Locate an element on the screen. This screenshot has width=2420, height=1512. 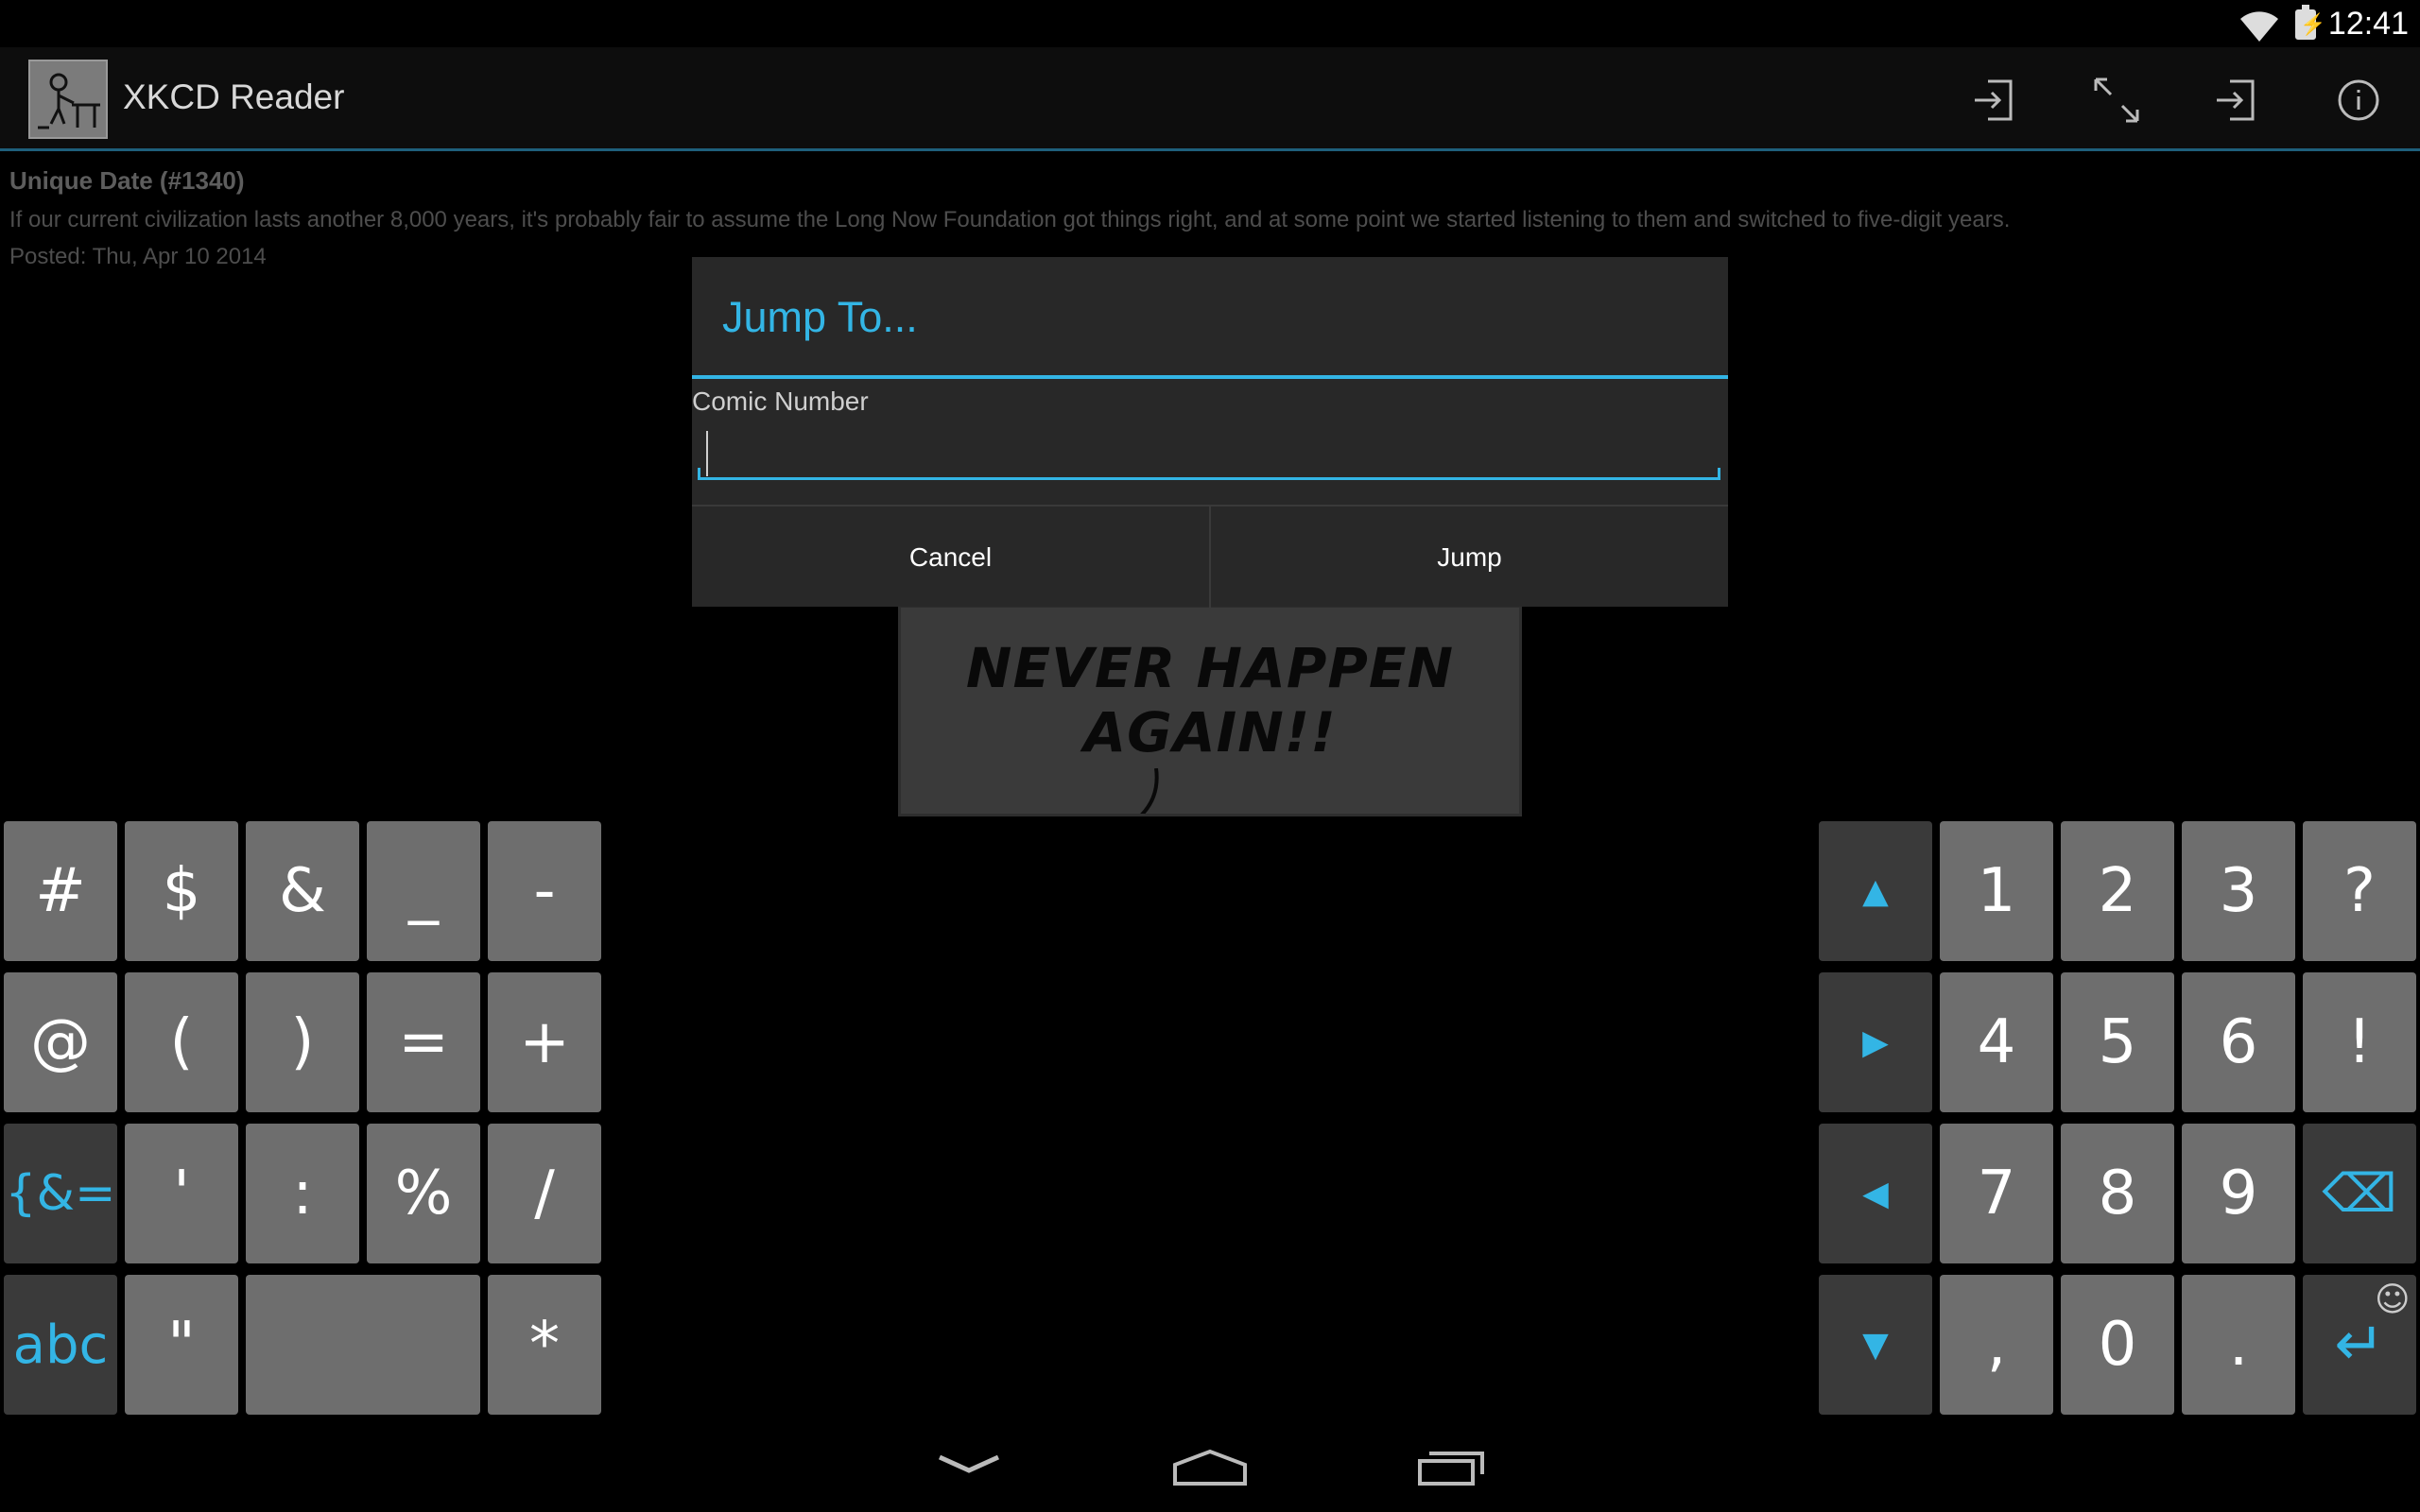
home-icon is located at coordinates (1210, 1464).